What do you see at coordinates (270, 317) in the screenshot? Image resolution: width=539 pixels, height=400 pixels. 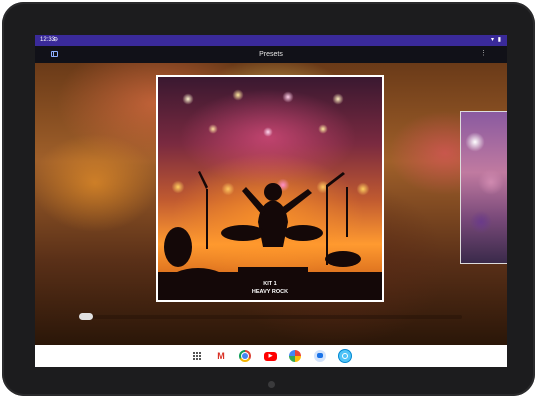 I see `carousel-scrollbar-track` at bounding box center [270, 317].